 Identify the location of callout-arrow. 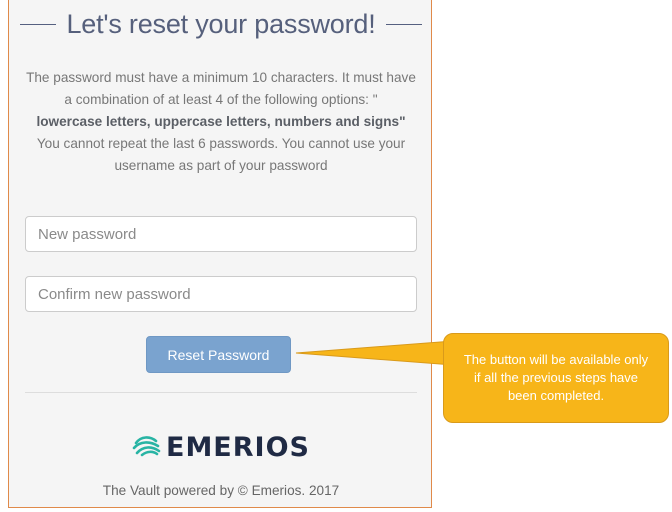
(374, 353).